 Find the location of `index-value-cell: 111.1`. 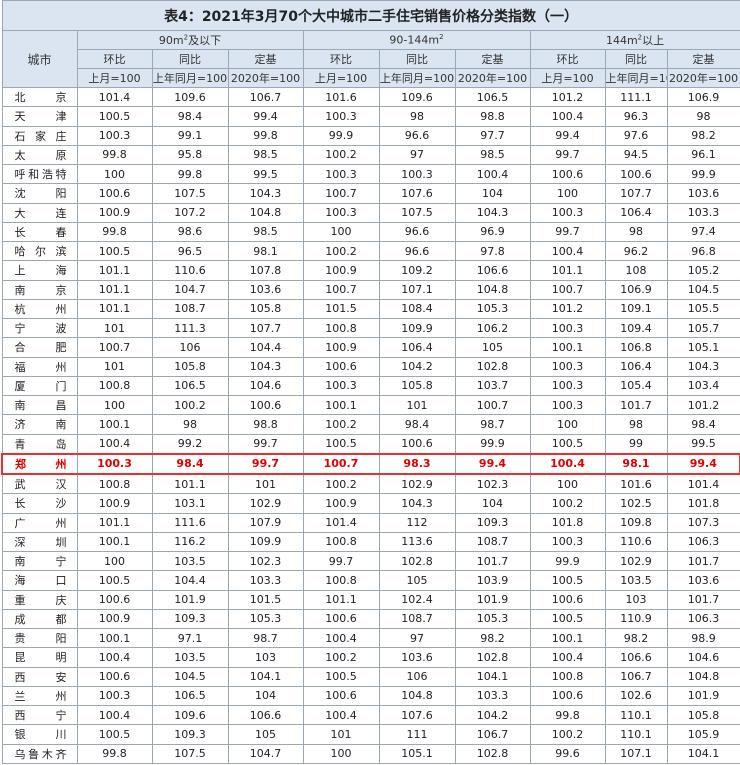

index-value-cell: 111.1 is located at coordinates (636, 97).